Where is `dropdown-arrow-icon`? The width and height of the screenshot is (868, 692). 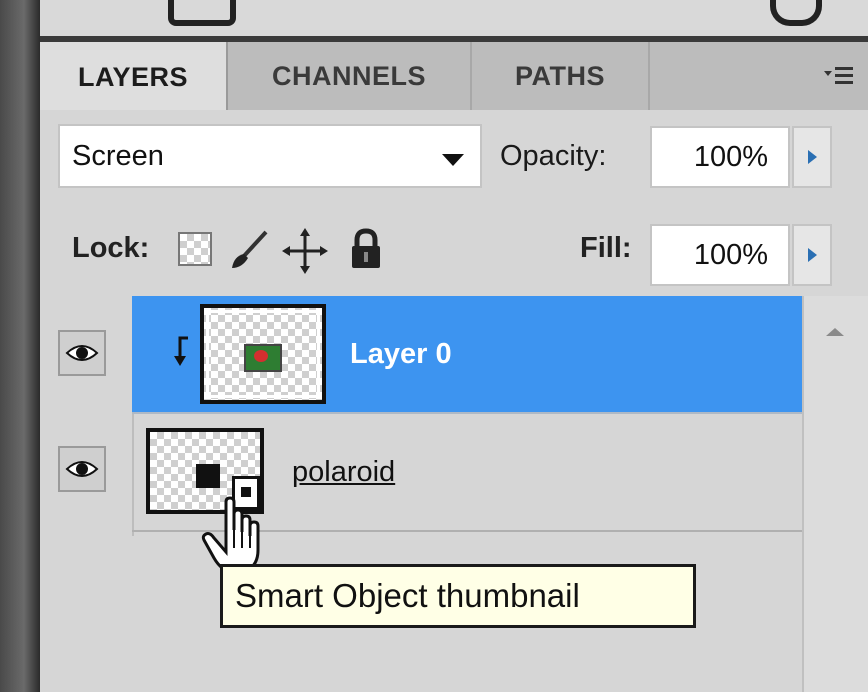 dropdown-arrow-icon is located at coordinates (453, 160).